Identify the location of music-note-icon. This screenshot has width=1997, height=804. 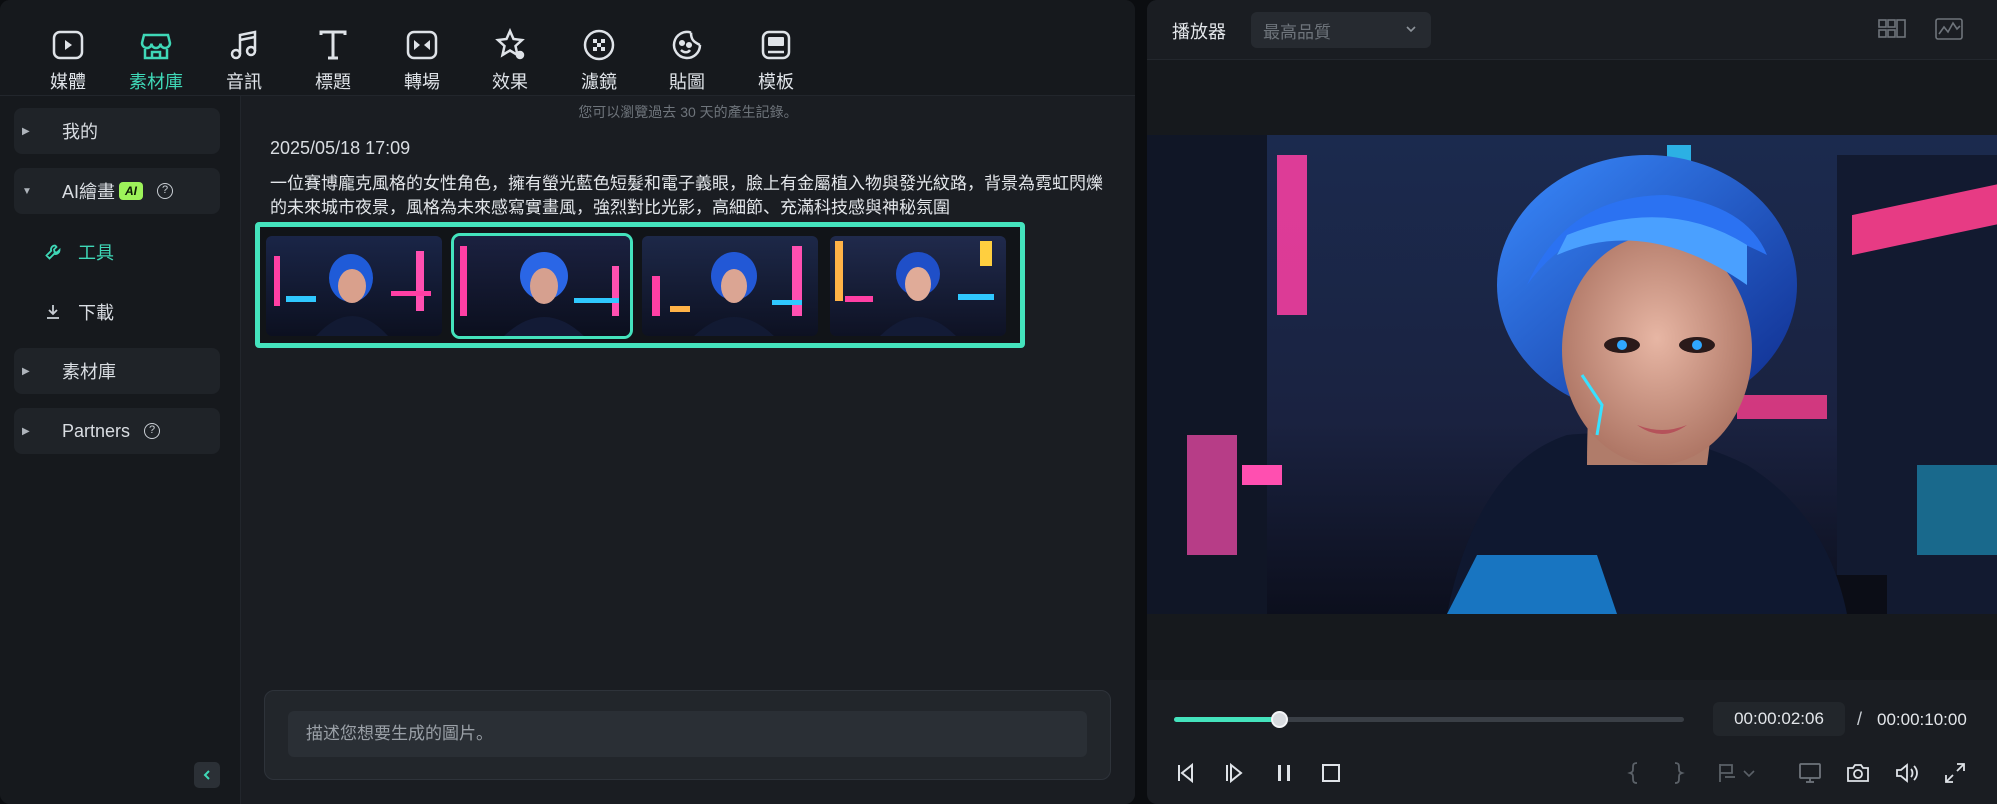
(243, 45).